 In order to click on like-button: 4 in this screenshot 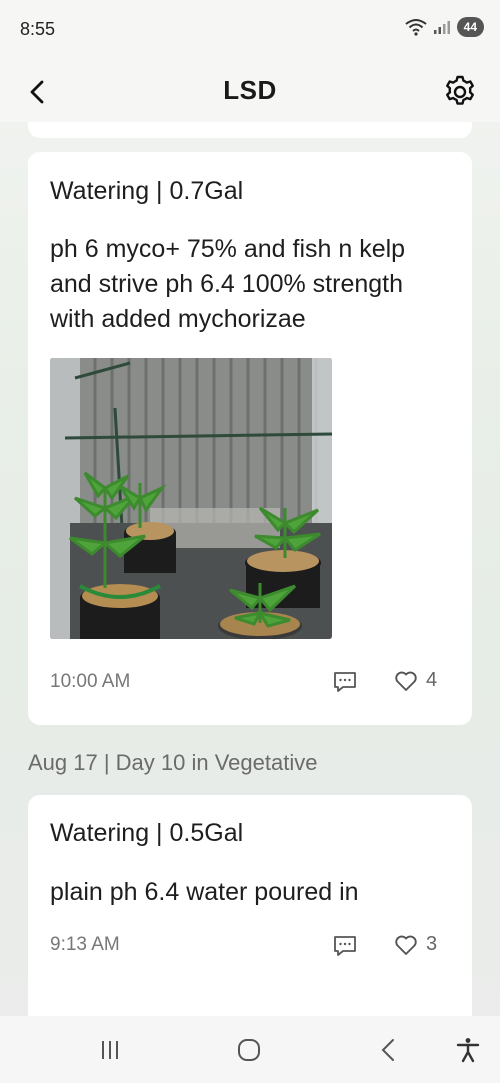, I will do `click(415, 680)`.